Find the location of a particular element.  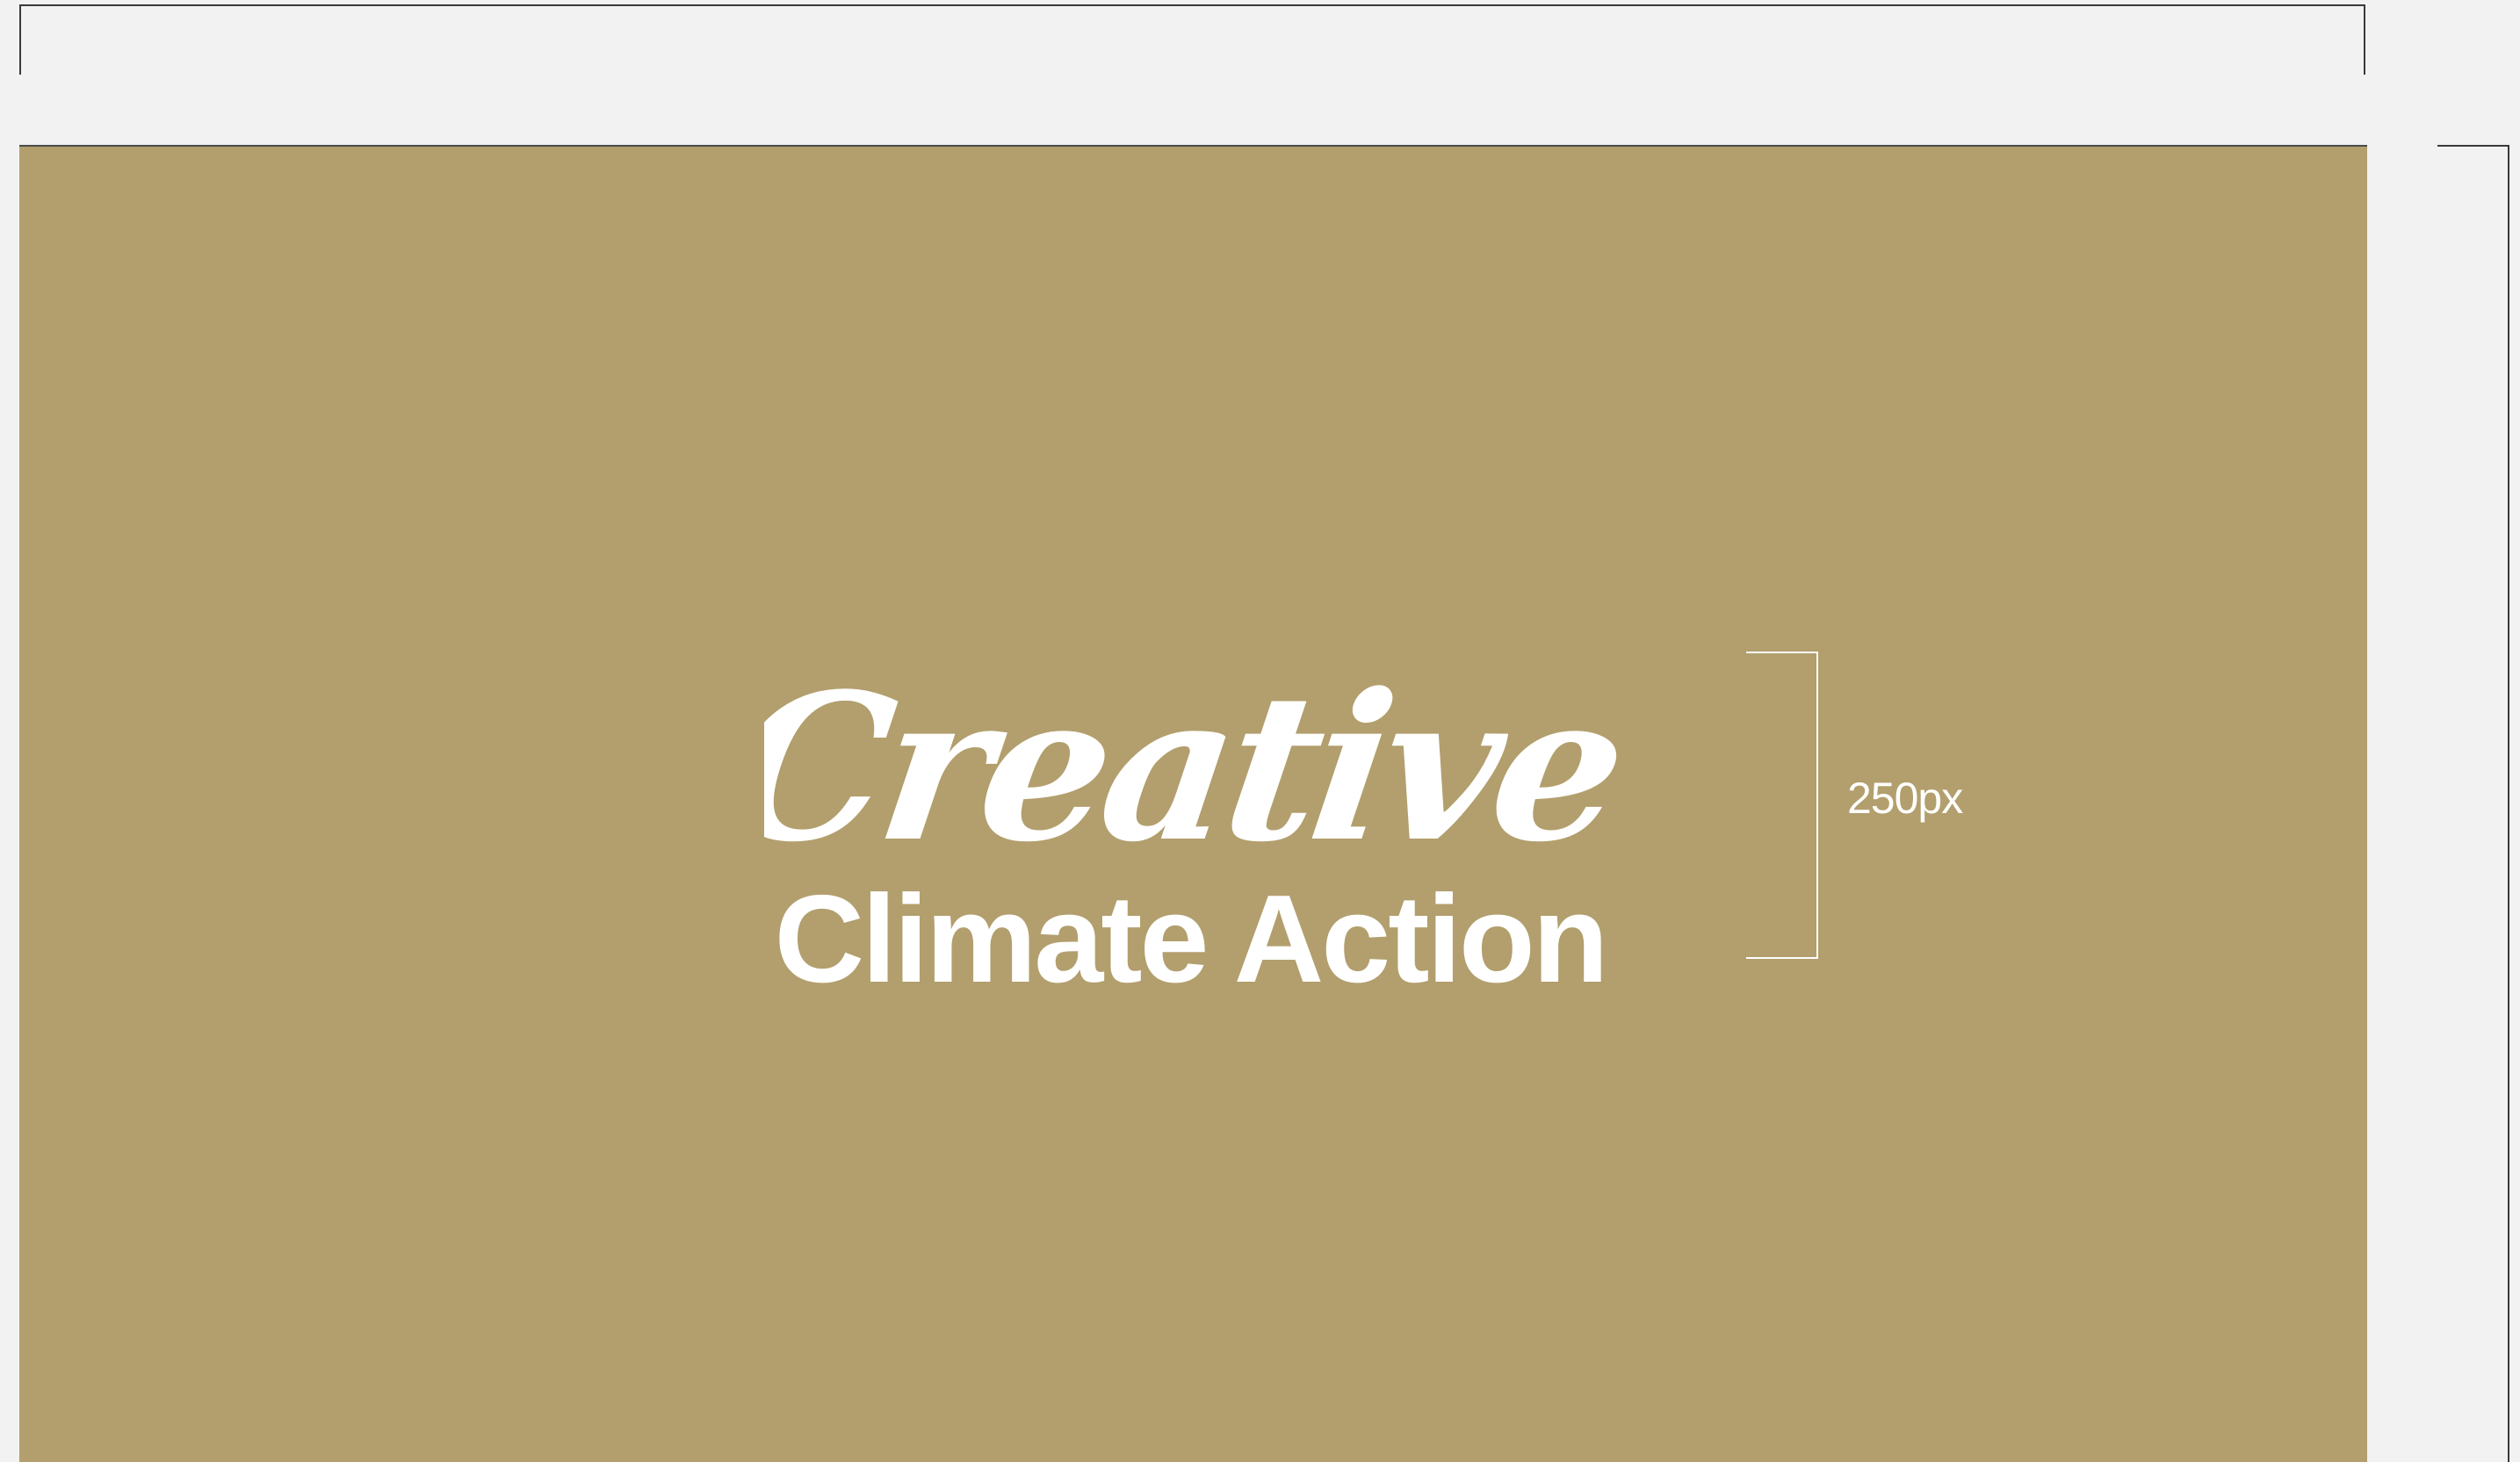

height-measure-bracket is located at coordinates (1782, 805).